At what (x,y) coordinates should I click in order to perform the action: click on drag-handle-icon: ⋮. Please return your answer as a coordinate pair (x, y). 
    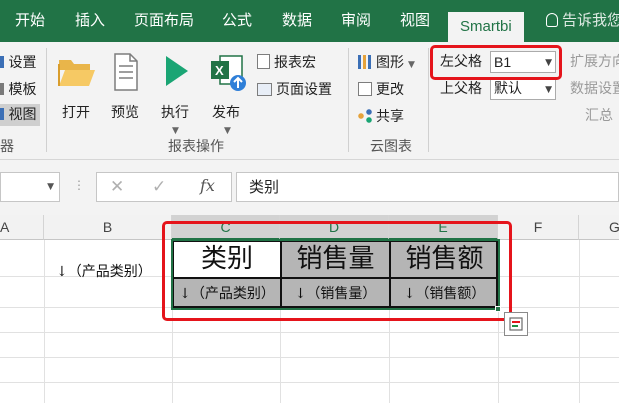
    Looking at the image, I should click on (79, 185).